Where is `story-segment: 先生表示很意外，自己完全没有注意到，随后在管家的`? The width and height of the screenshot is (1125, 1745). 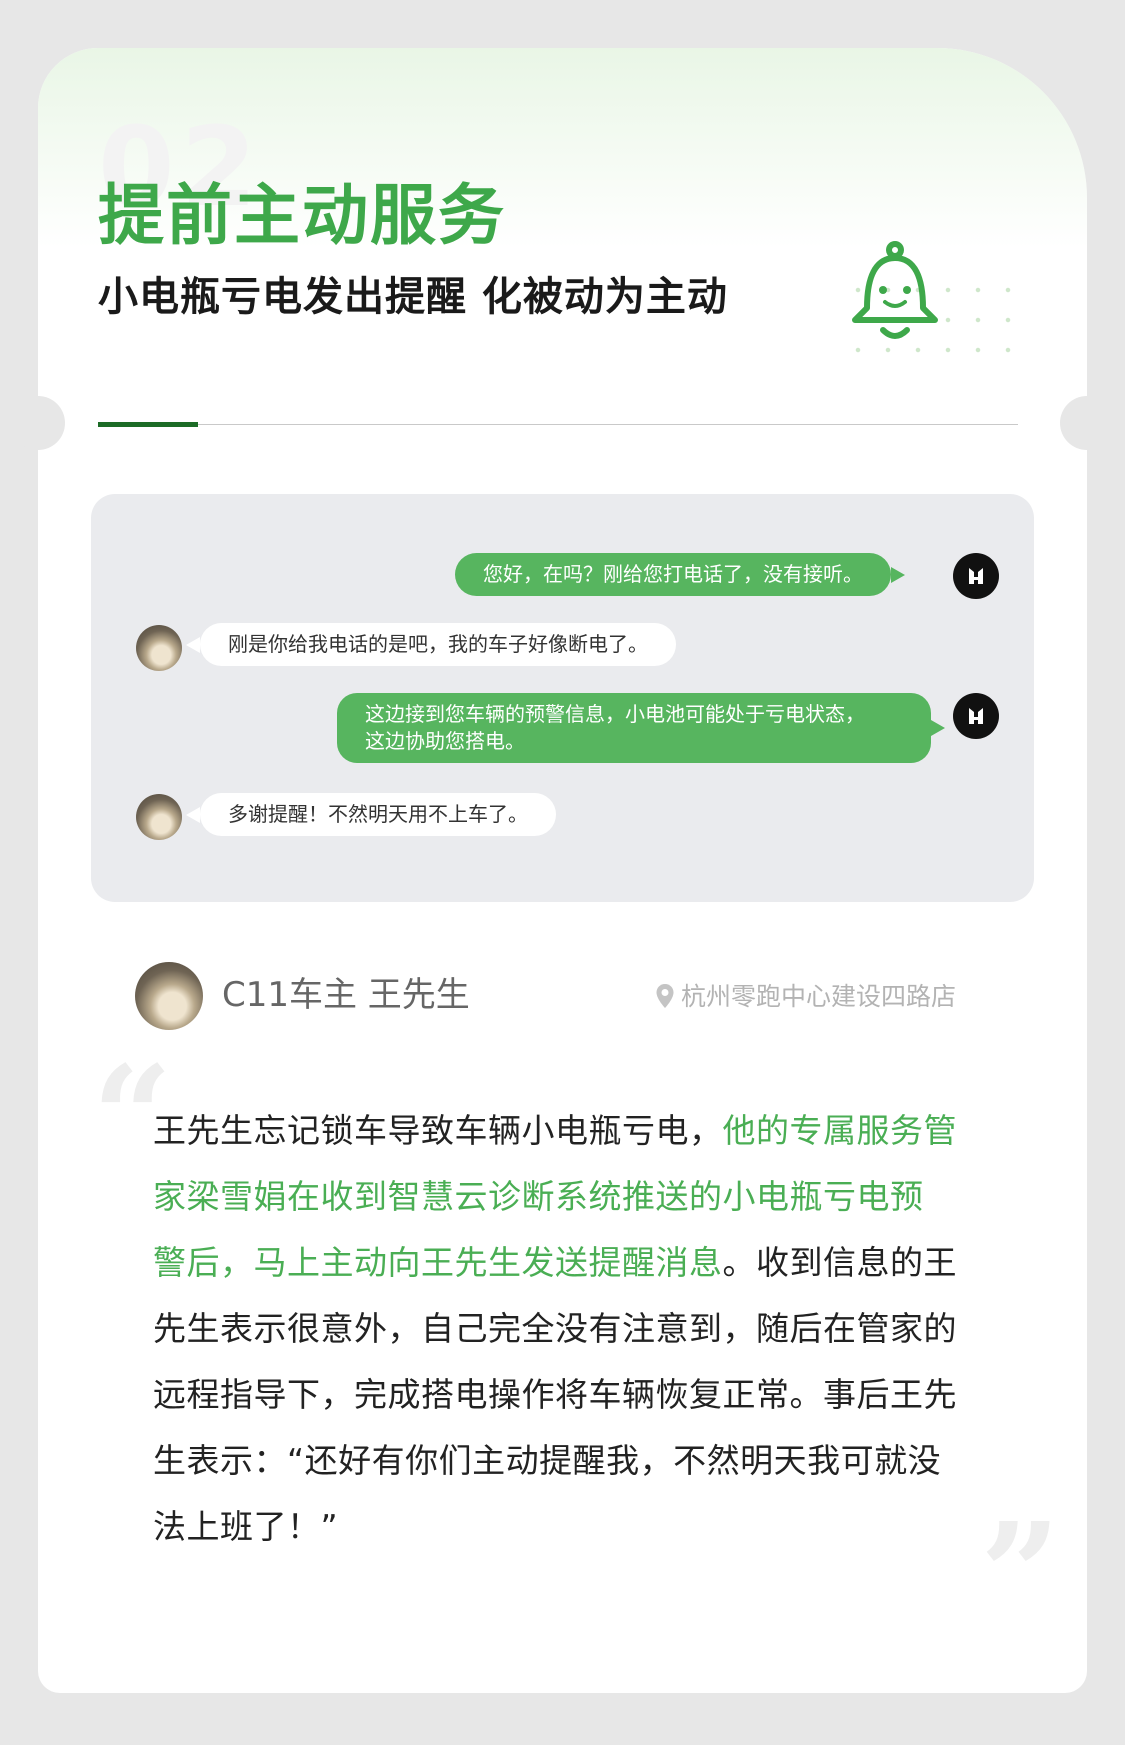 story-segment: 先生表示很意外，自己完全没有注意到，随后在管家的 is located at coordinates (555, 1328).